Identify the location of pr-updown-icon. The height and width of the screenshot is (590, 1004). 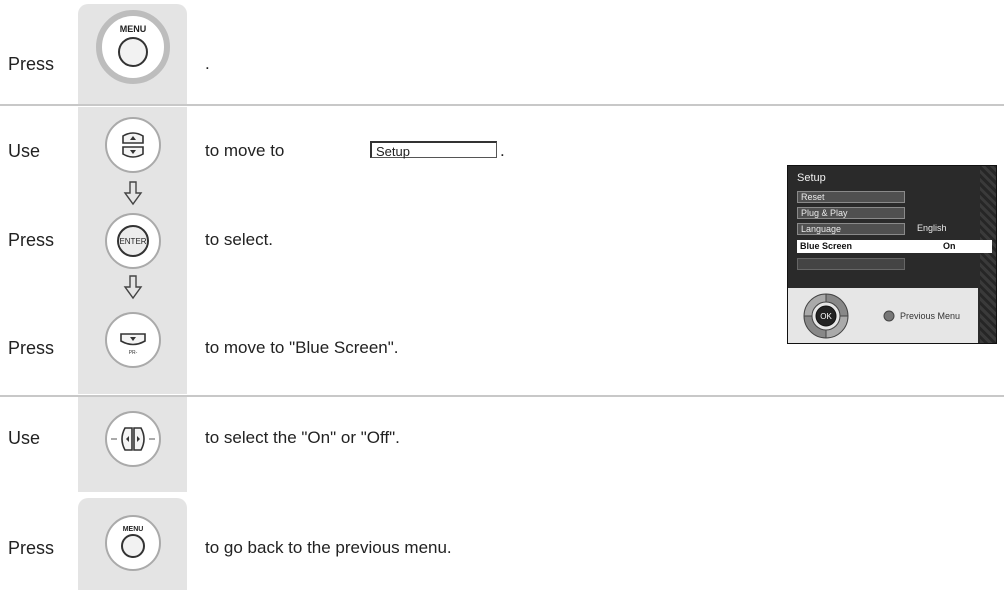
(133, 145).